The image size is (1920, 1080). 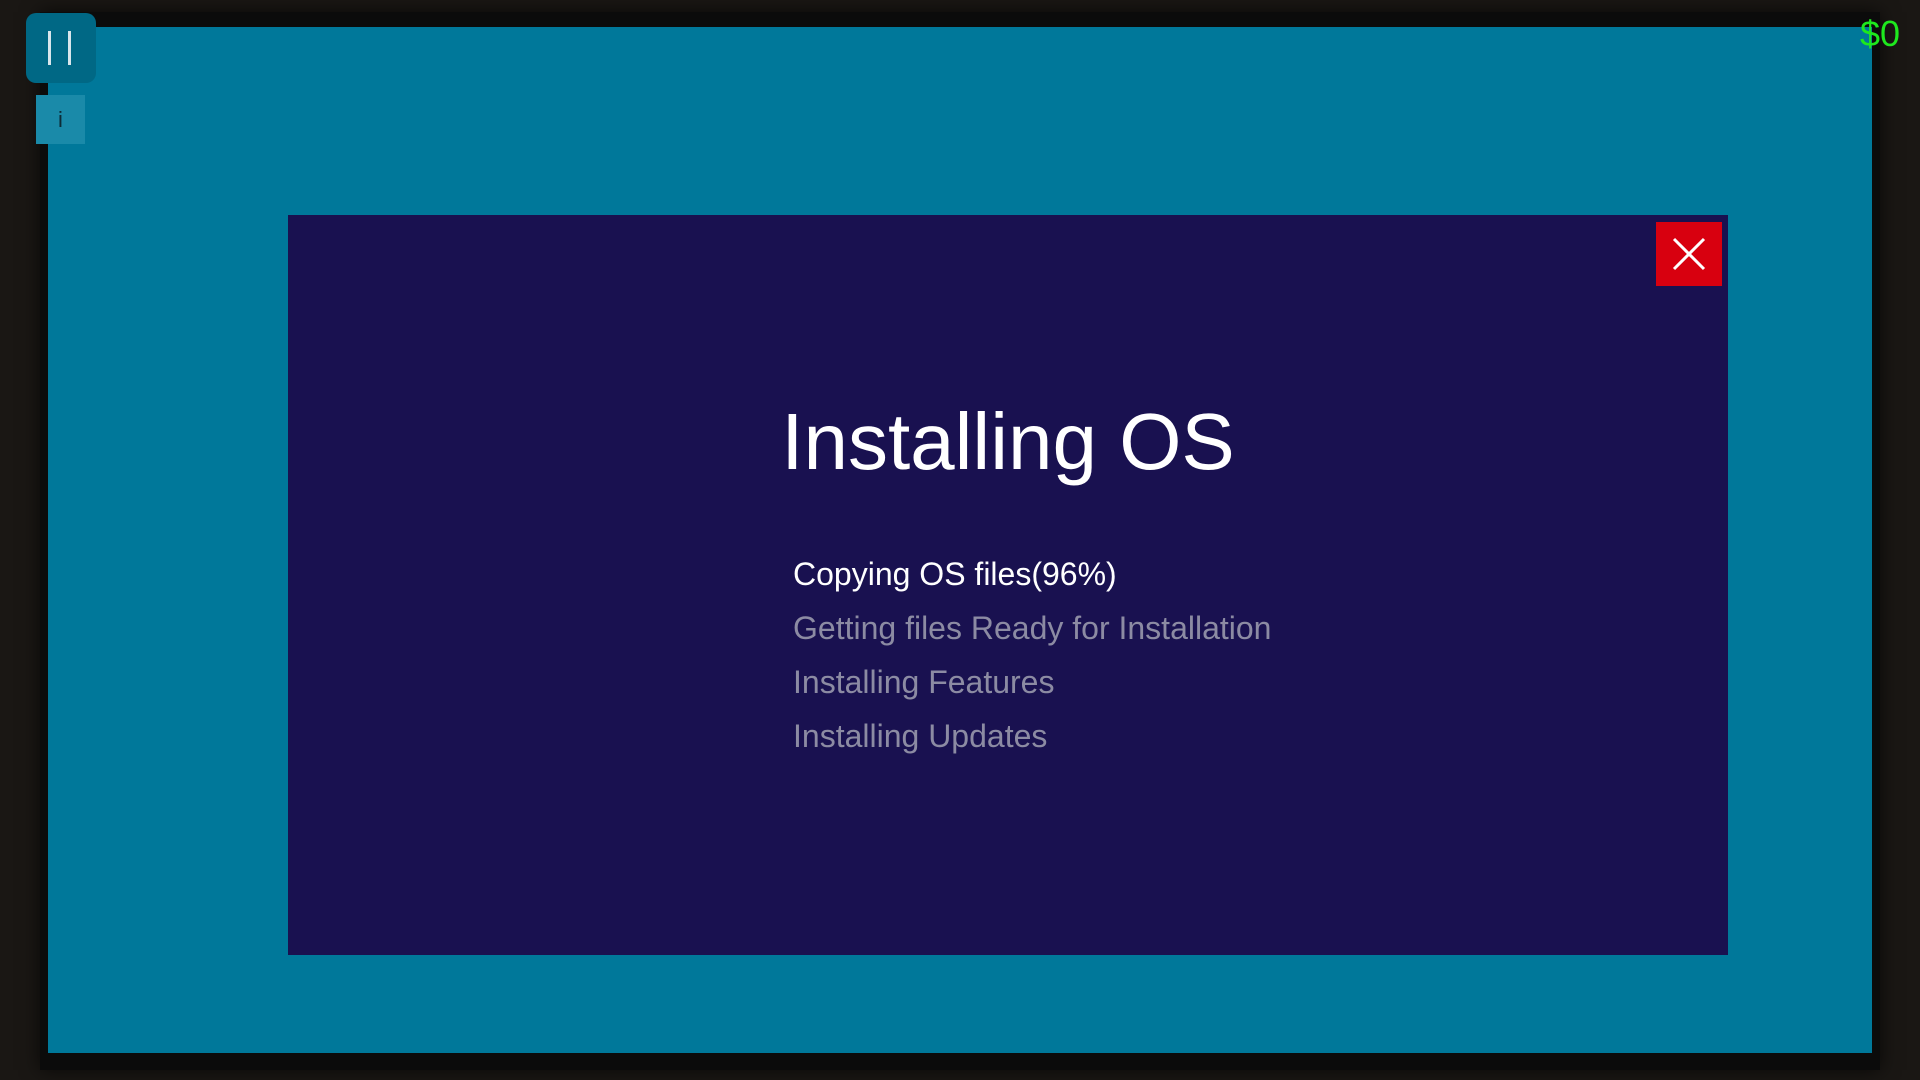 I want to click on close-button, so click(x=1689, y=254).